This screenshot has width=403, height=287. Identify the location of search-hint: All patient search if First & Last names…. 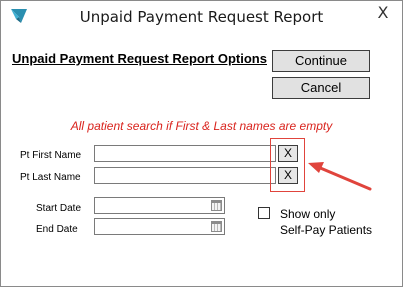
(201, 126).